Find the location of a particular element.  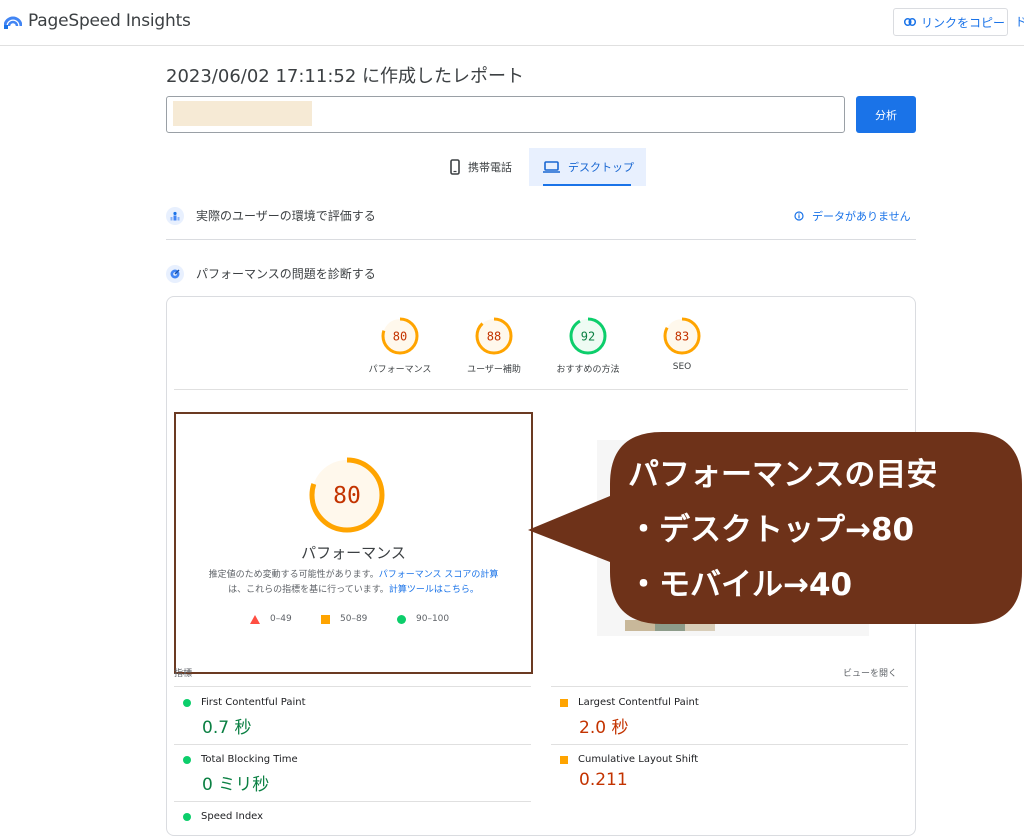

category-accessibility: 88 ユーザー補助 is located at coordinates (494, 345).